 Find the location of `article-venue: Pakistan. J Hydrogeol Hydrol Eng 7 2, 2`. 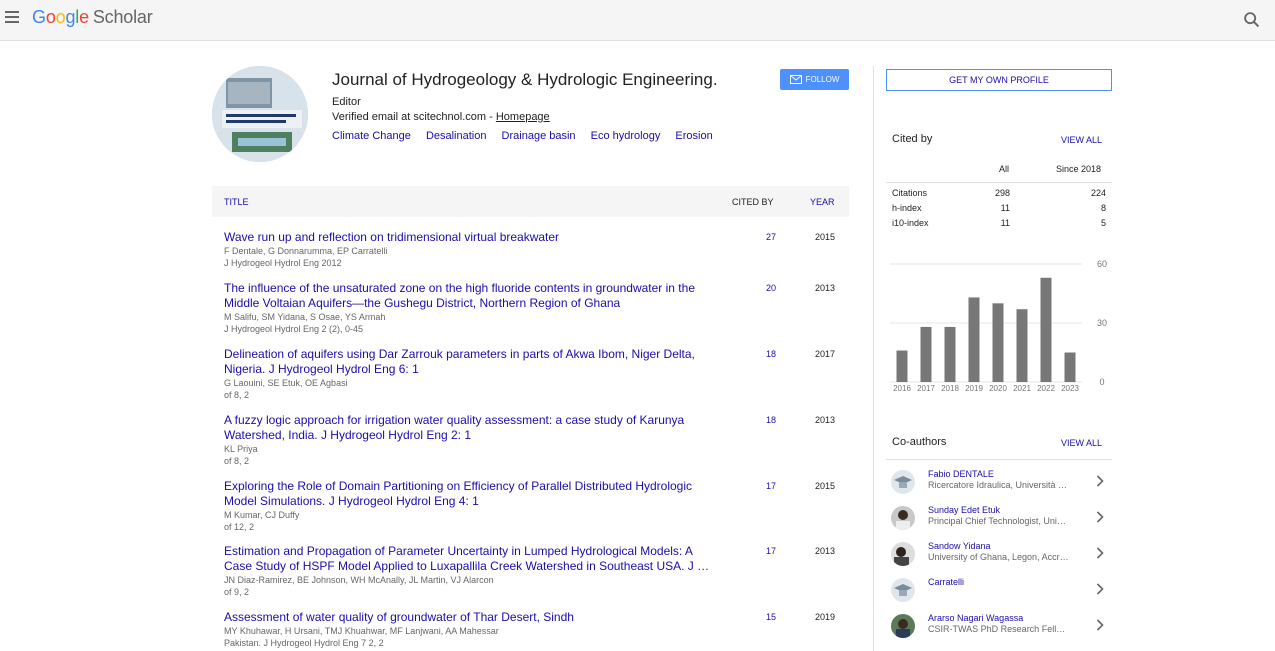

article-venue: Pakistan. J Hydrogeol Hydrol Eng 7 2, 2 is located at coordinates (304, 643).